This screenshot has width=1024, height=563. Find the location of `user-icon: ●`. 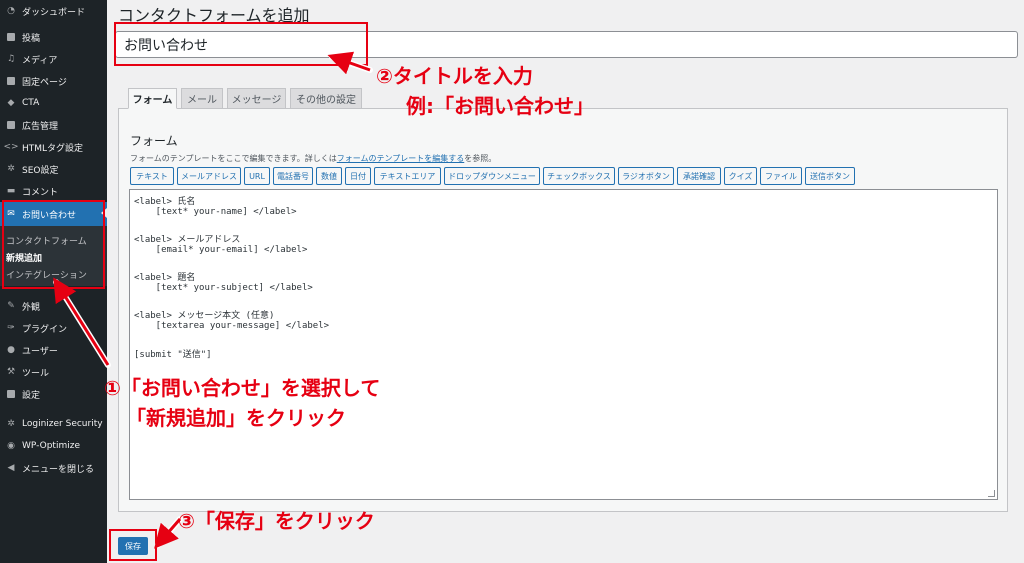

user-icon: ● is located at coordinates (11, 350).